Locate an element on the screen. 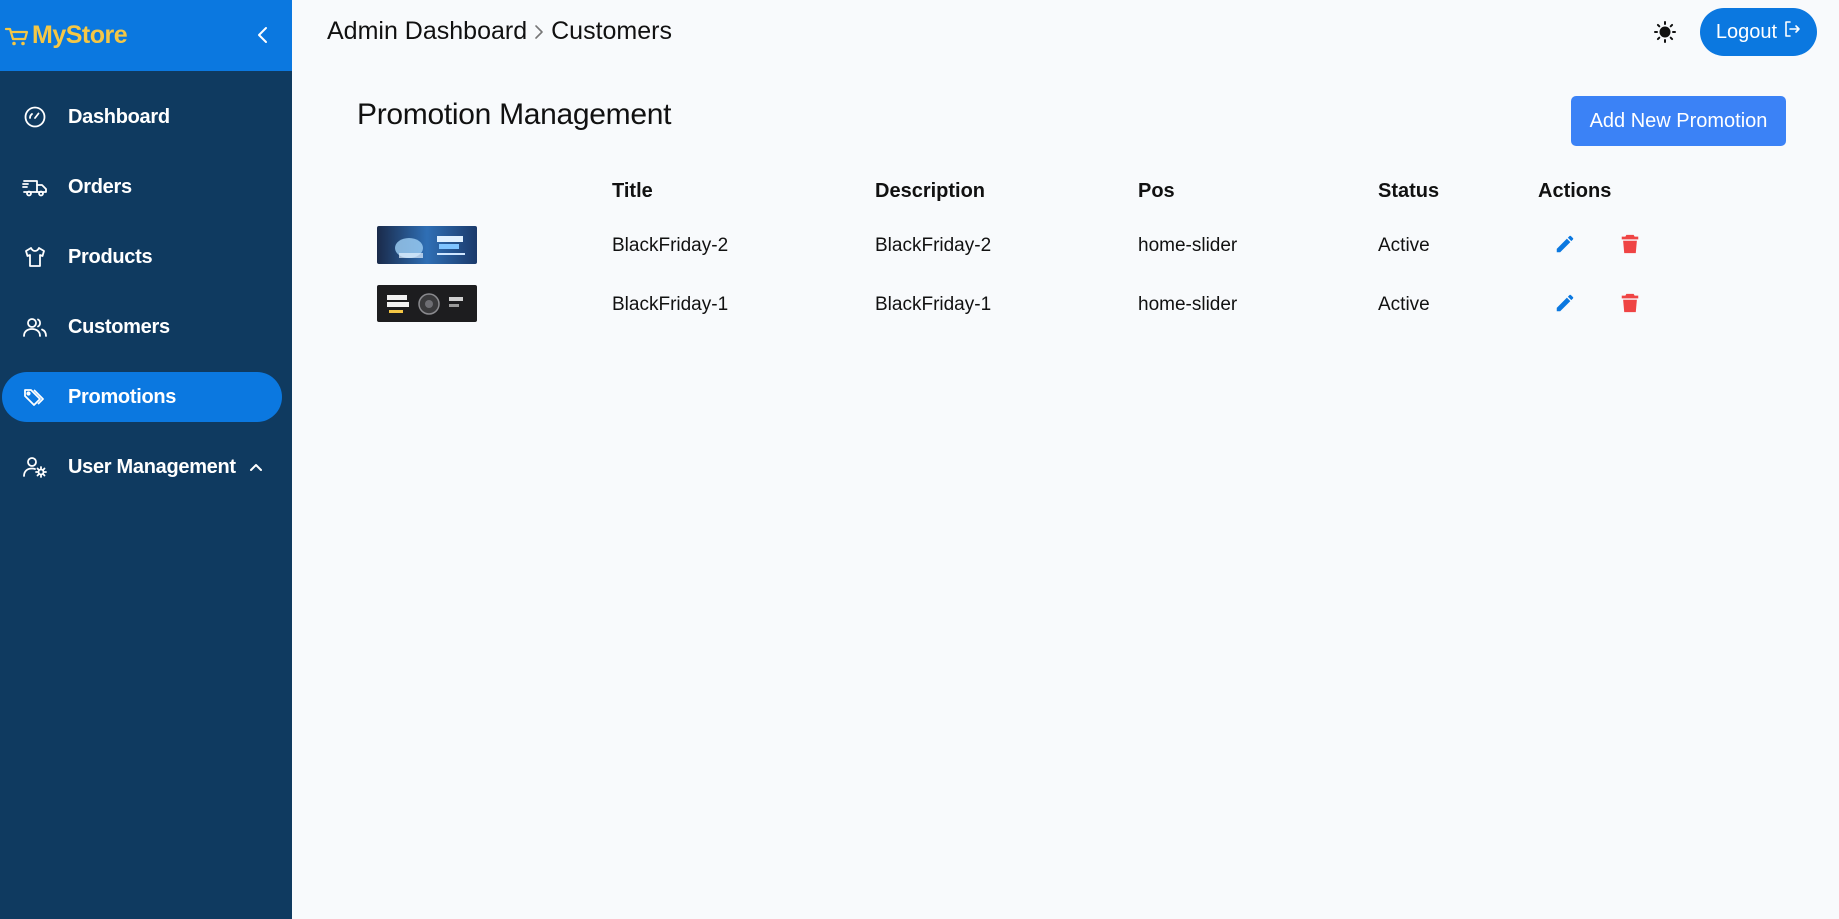 This screenshot has width=1839, height=919. sidebar-item-user-management: User Management is located at coordinates (142, 467).